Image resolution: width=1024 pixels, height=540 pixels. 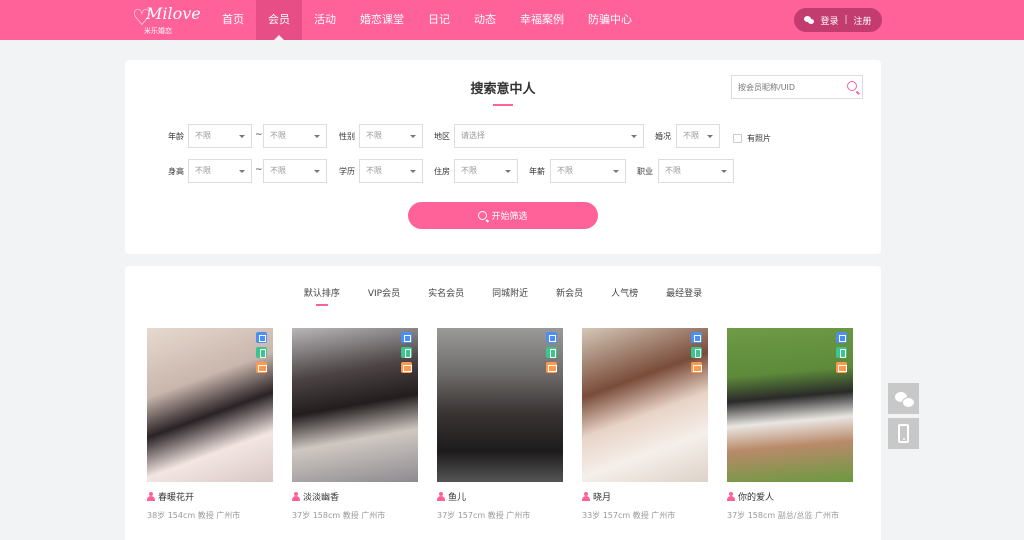 What do you see at coordinates (863, 20) in the screenshot?
I see `register-link: 注册` at bounding box center [863, 20].